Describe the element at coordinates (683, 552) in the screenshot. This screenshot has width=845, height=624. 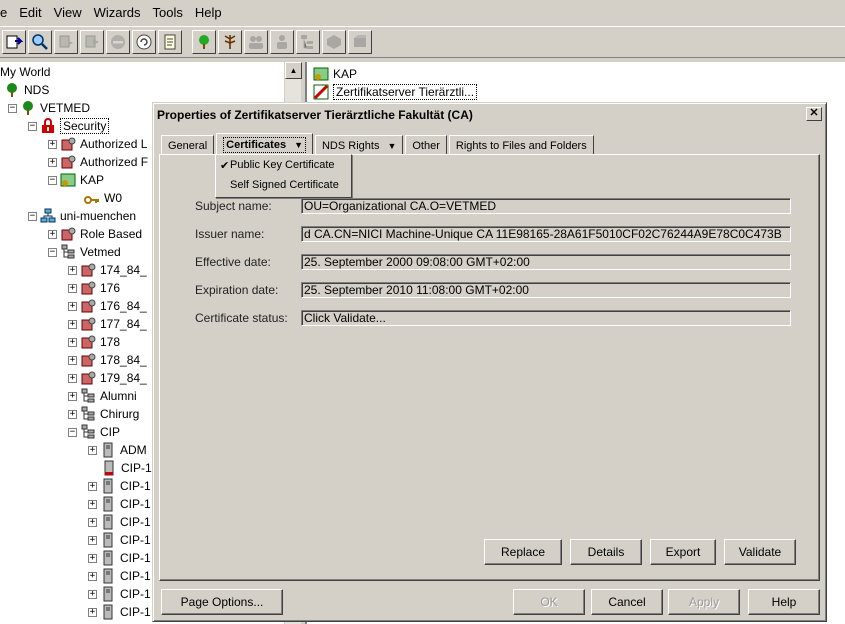
I see `export-button: Export` at that location.